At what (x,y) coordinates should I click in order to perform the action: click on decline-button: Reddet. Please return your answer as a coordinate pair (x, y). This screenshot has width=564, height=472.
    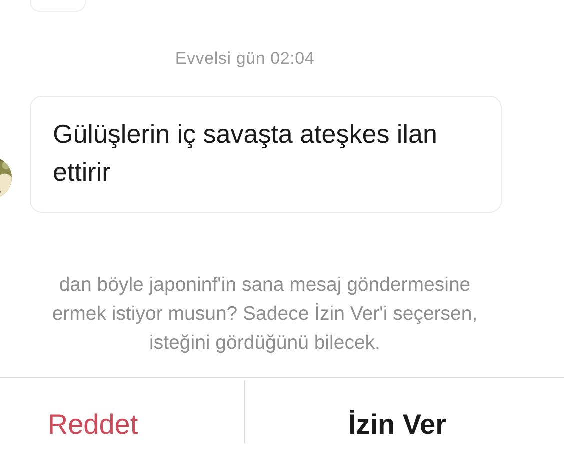
    Looking at the image, I should click on (93, 424).